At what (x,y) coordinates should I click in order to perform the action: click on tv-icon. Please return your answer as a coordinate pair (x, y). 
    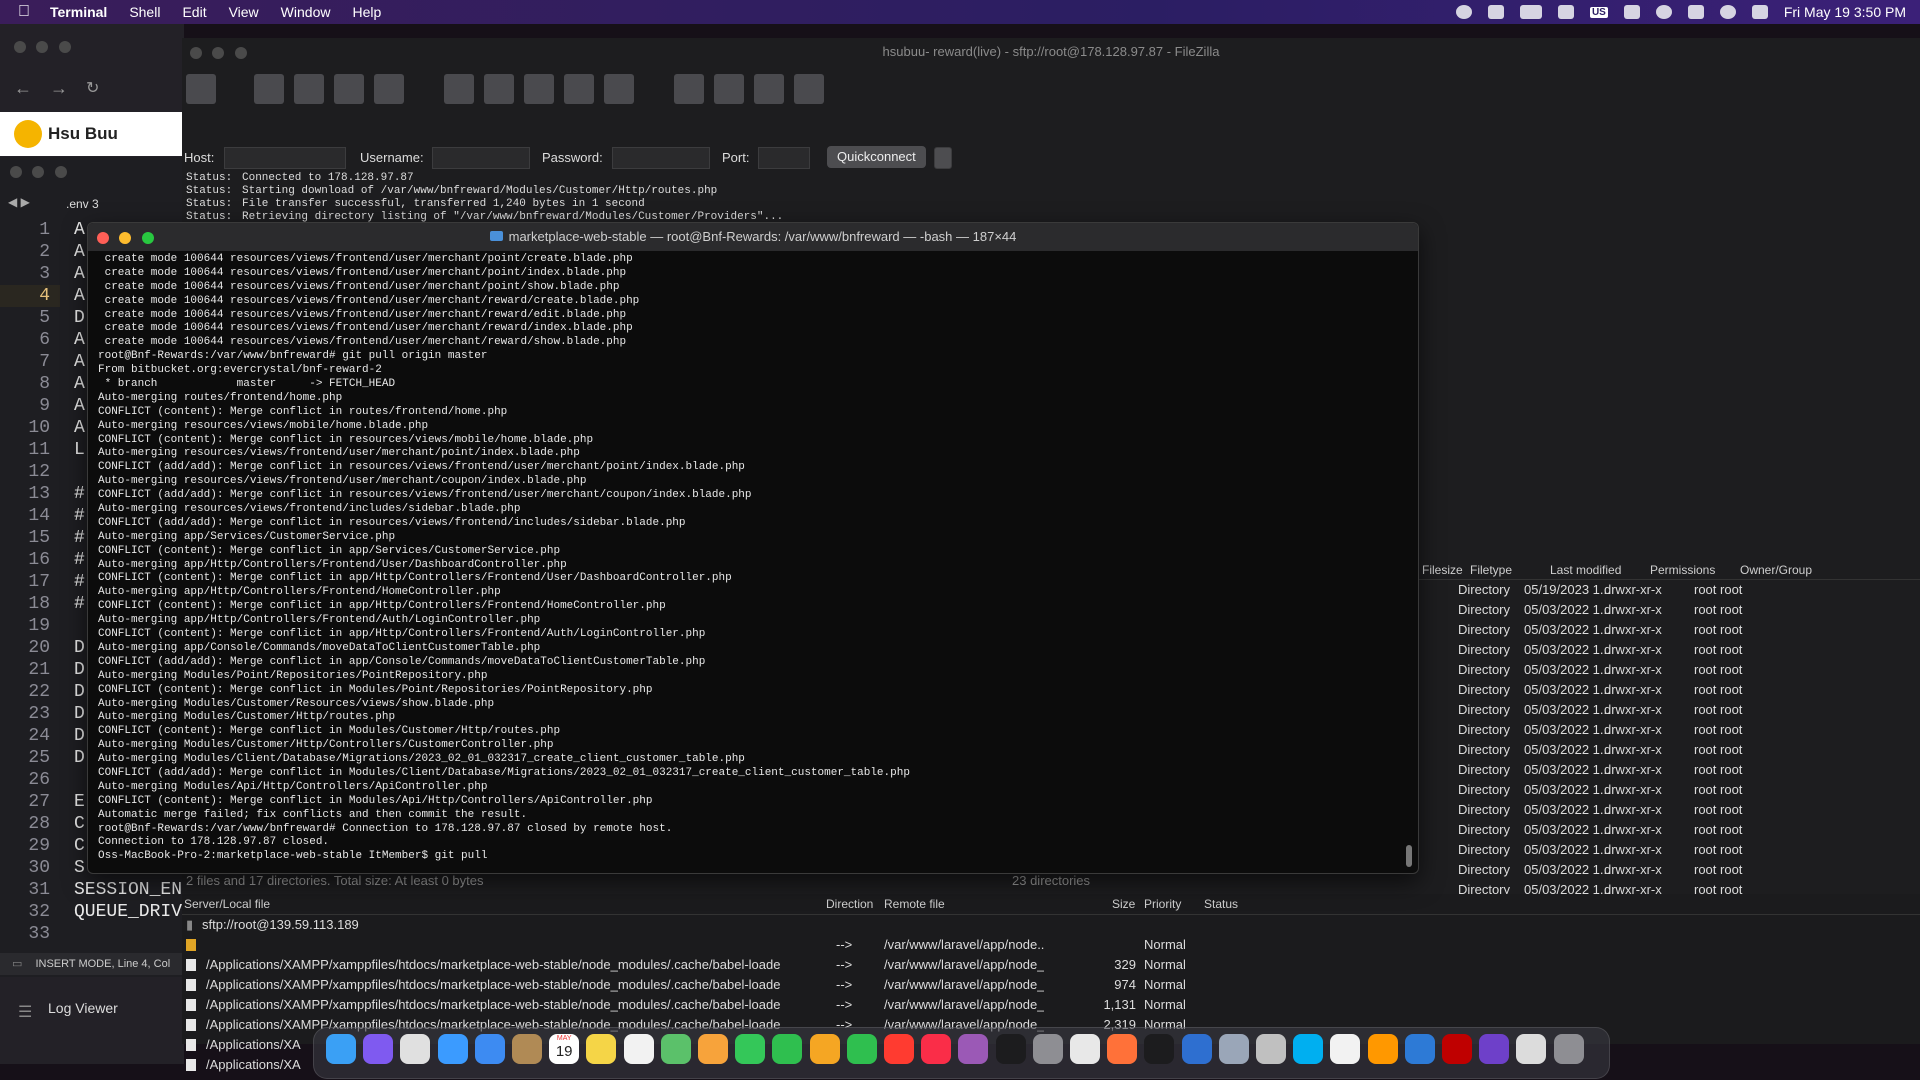
    Looking at the image, I should click on (1010, 1049).